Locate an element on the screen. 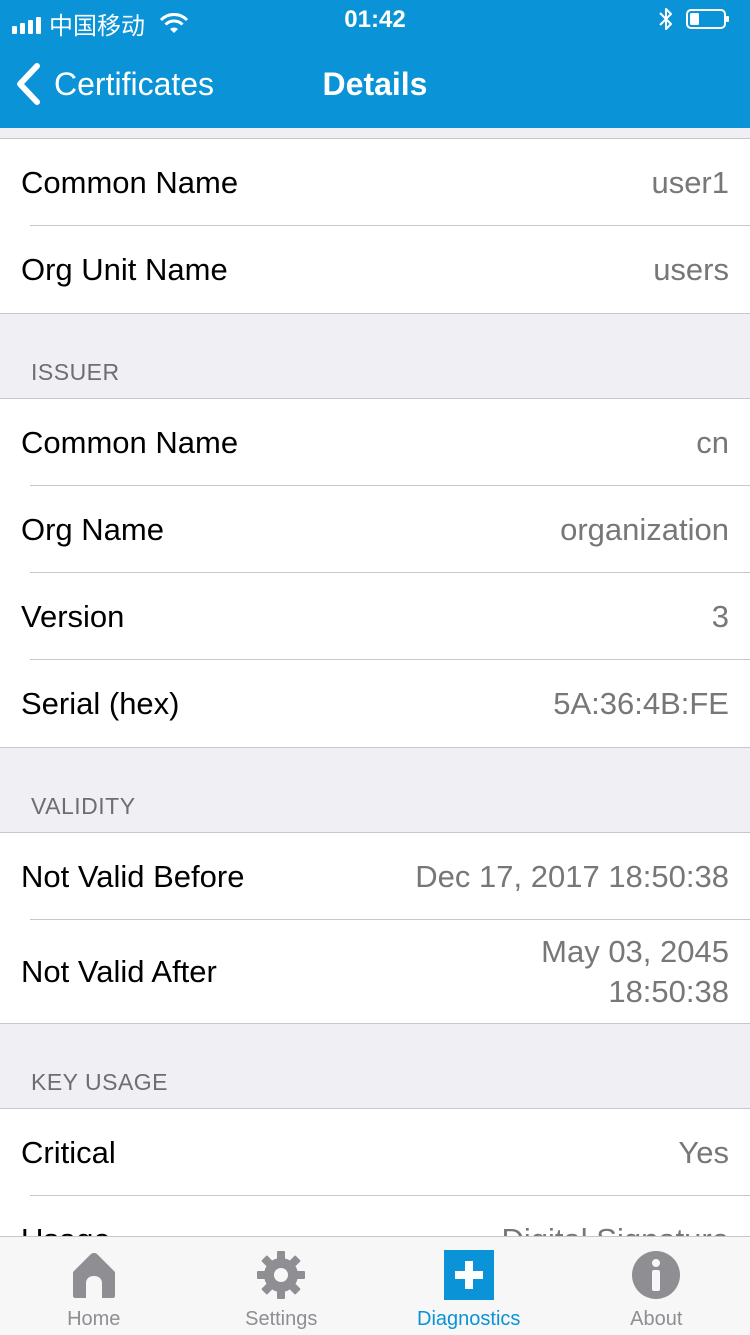  tab-home: Home is located at coordinates (94, 1286).